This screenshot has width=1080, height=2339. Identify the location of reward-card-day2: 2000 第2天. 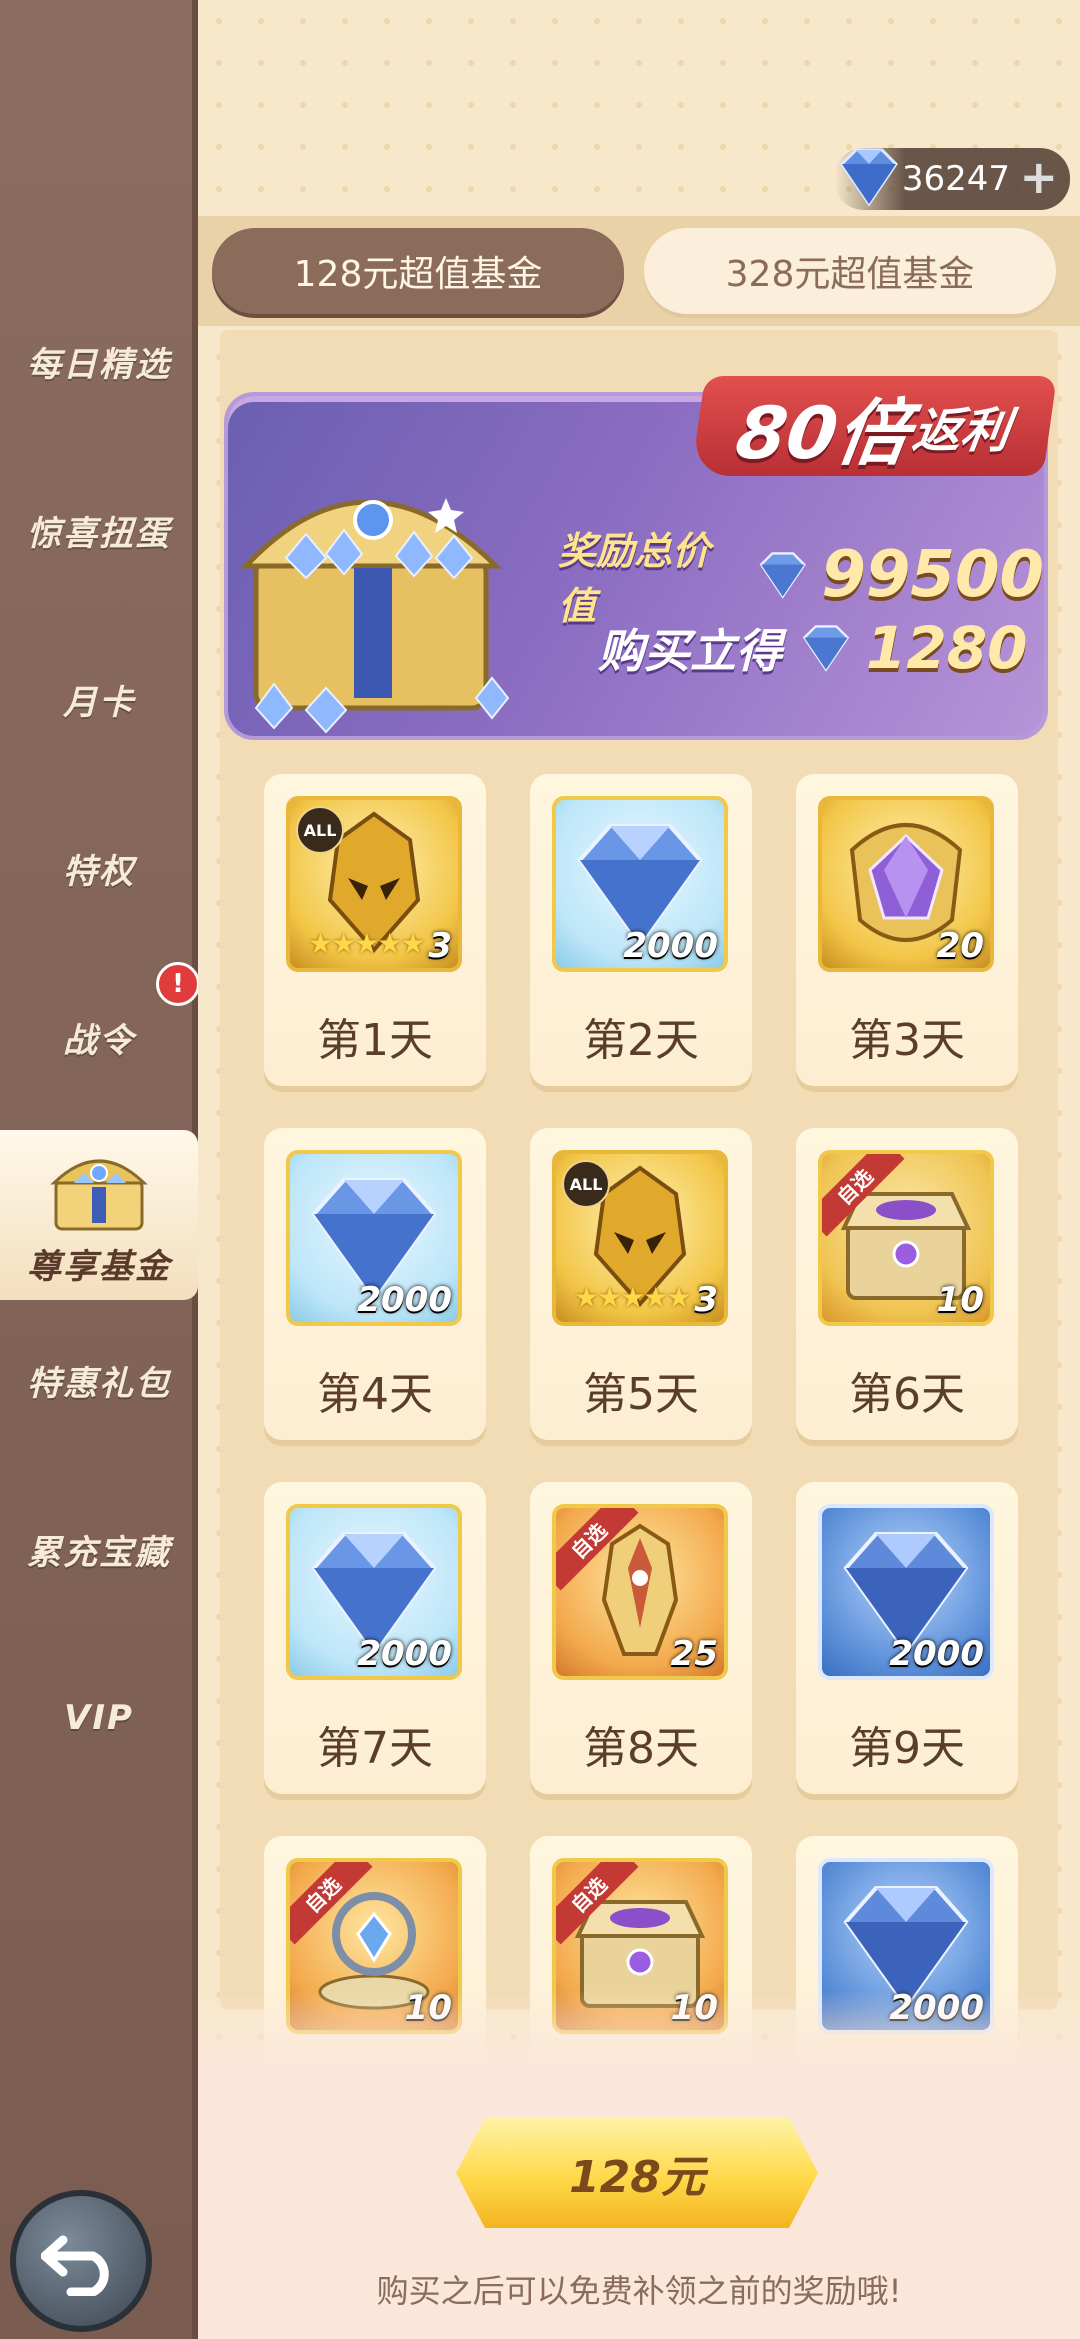
(641, 930).